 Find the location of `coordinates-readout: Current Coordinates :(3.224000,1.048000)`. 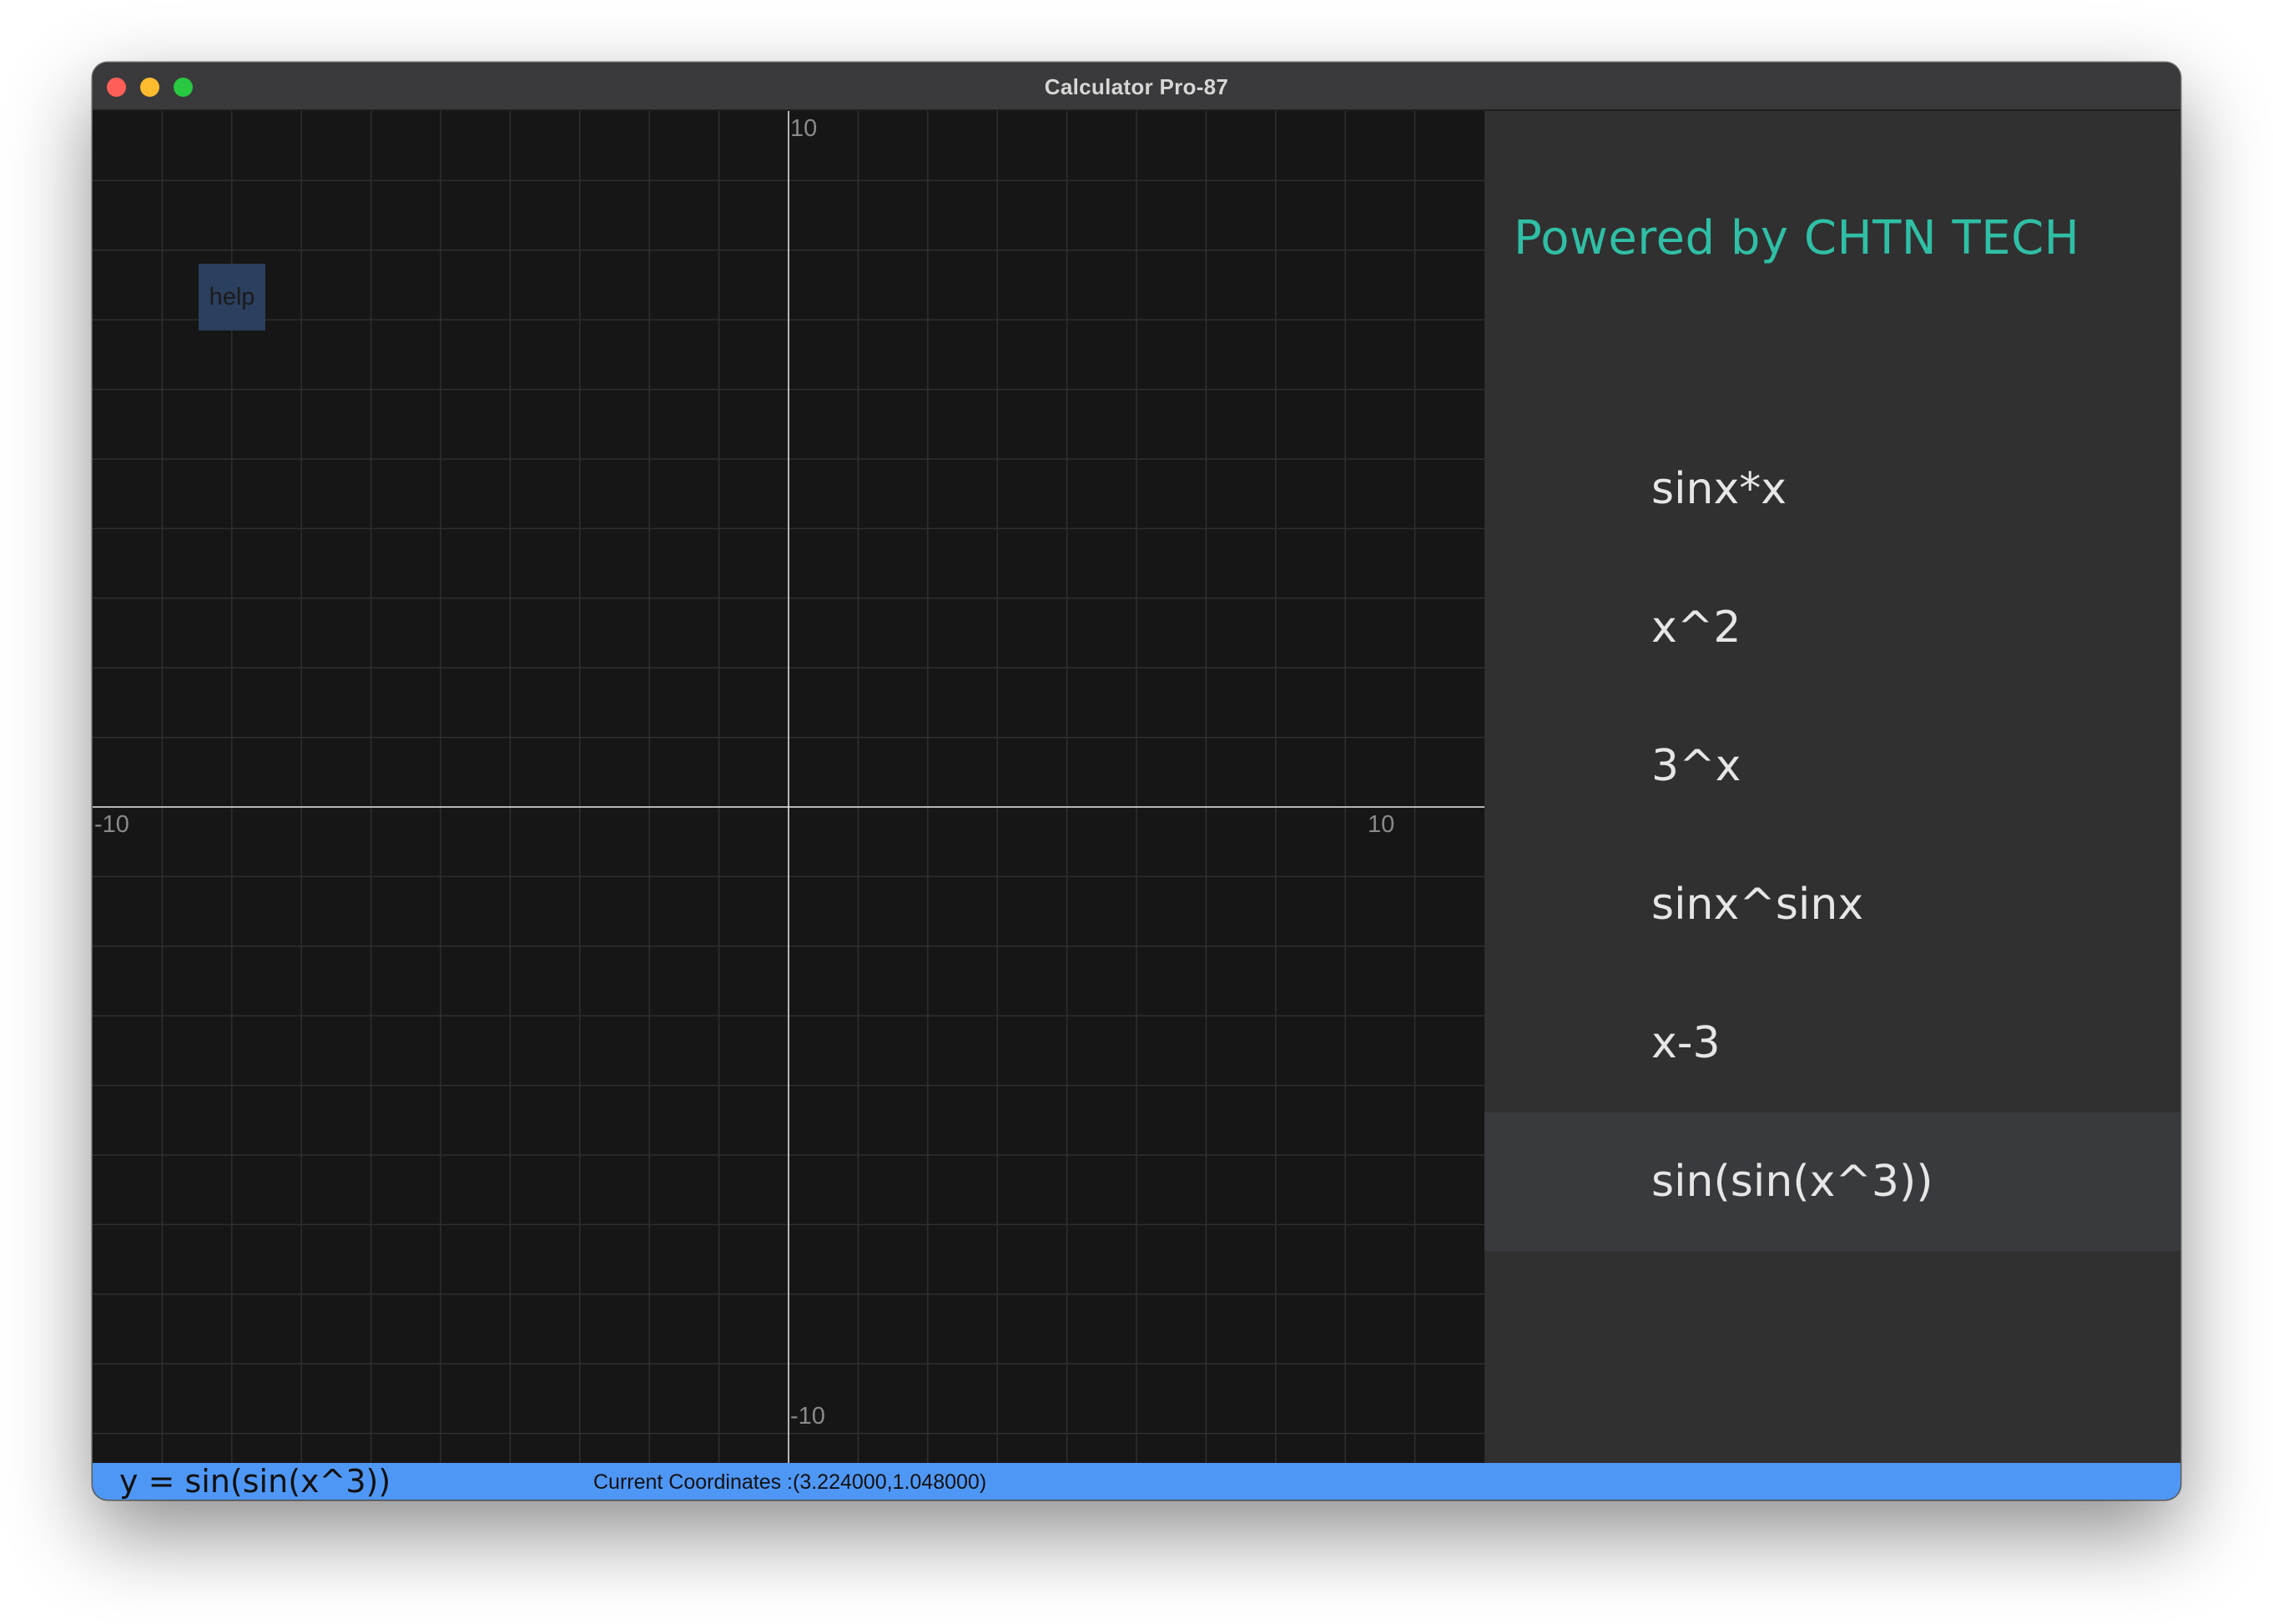

coordinates-readout: Current Coordinates :(3.224000,1.048000) is located at coordinates (790, 1482).